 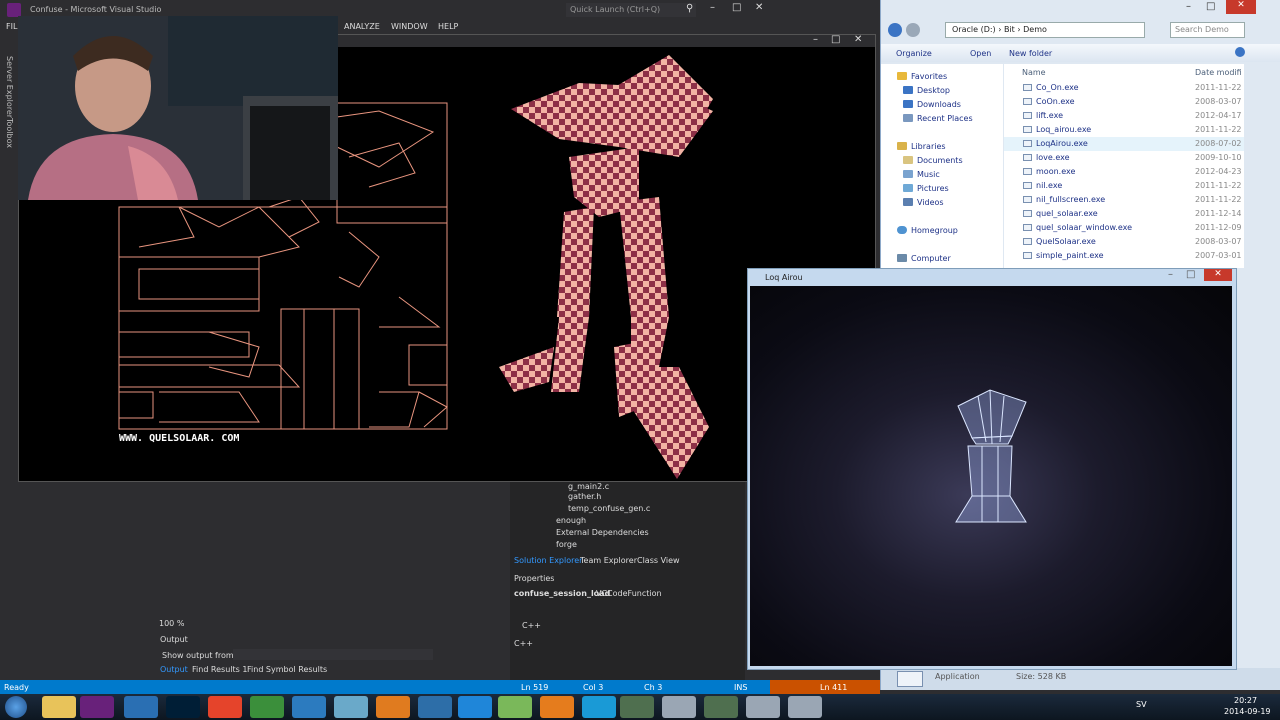 I want to click on menu-file: FIL, so click(x=11, y=26).